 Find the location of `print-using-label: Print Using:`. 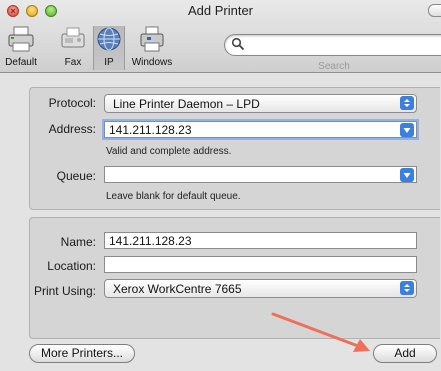

print-using-label: Print Using: is located at coordinates (64, 291).